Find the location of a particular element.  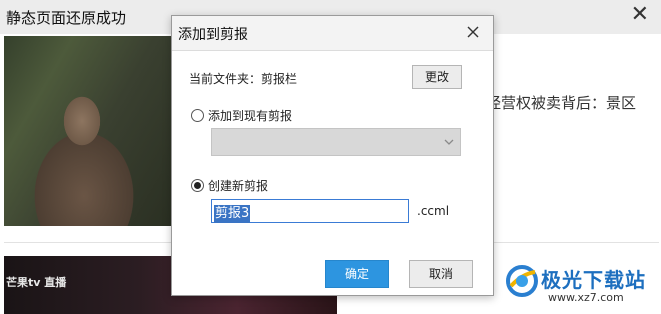

chevron-down-icon is located at coordinates (449, 142).